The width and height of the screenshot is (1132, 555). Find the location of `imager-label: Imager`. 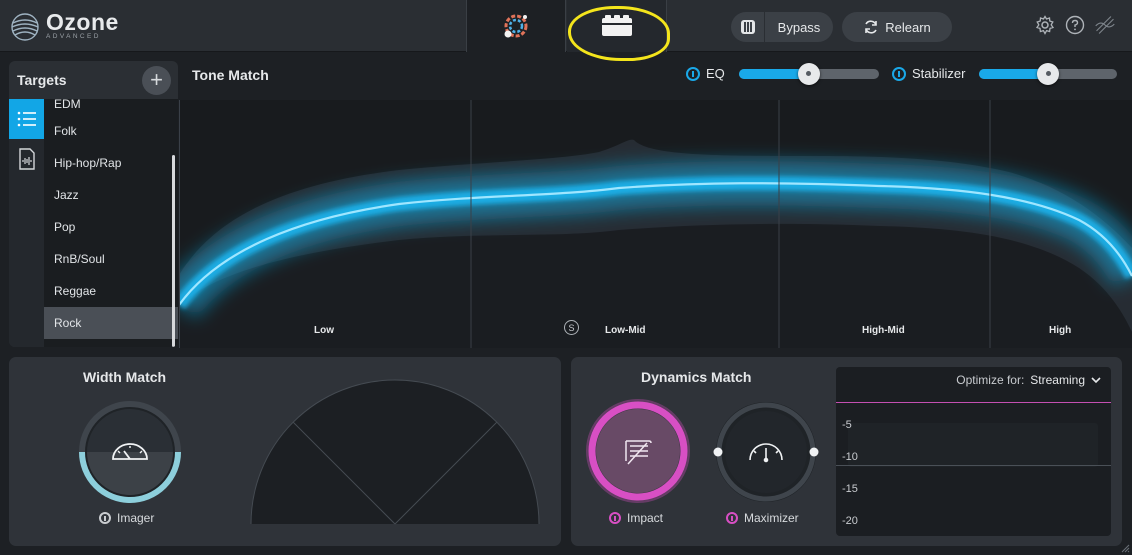

imager-label: Imager is located at coordinates (136, 518).